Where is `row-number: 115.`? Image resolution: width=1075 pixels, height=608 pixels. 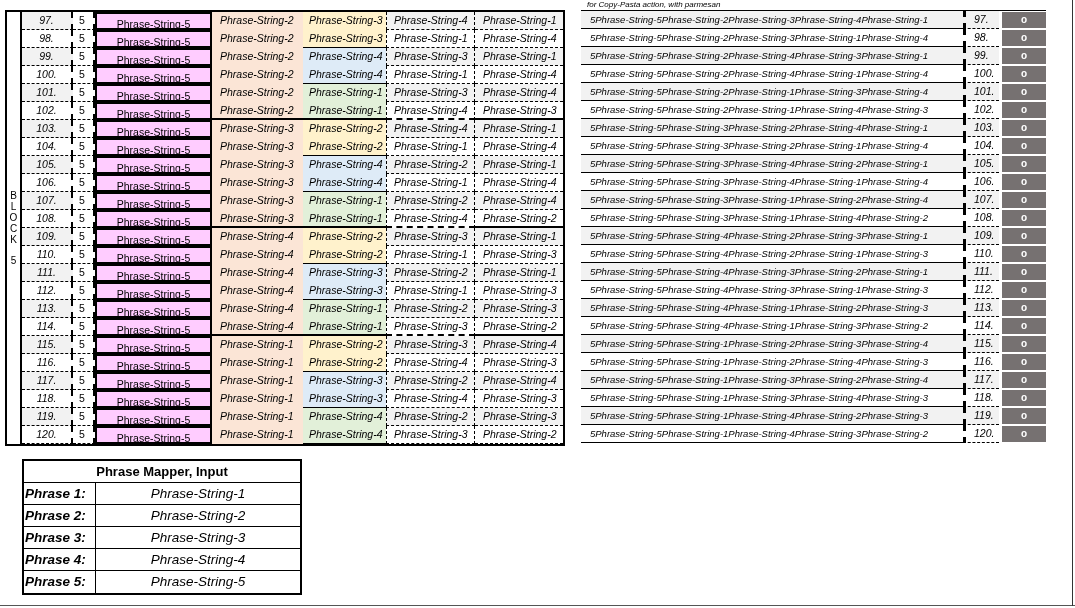 row-number: 115. is located at coordinates (47, 345).